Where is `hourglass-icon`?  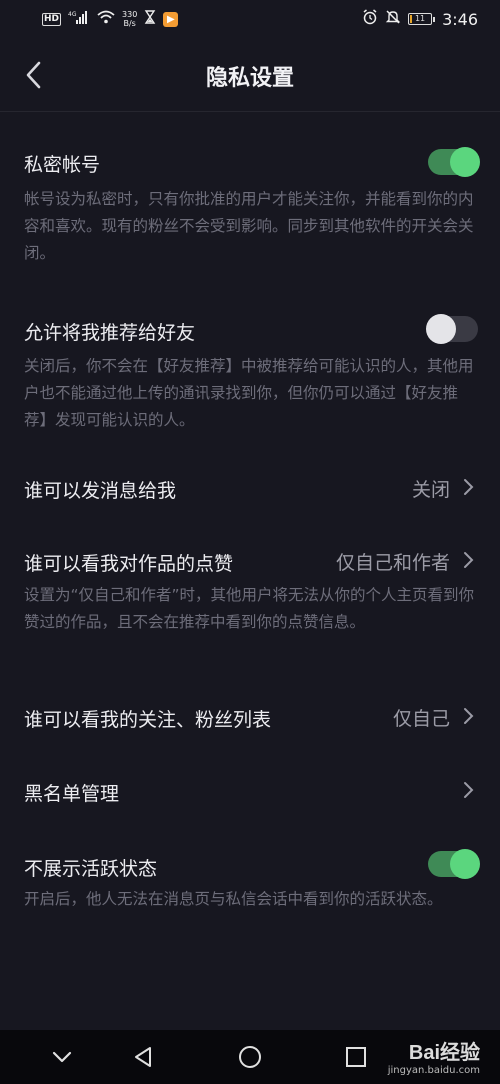
hourglass-icon is located at coordinates (150, 19).